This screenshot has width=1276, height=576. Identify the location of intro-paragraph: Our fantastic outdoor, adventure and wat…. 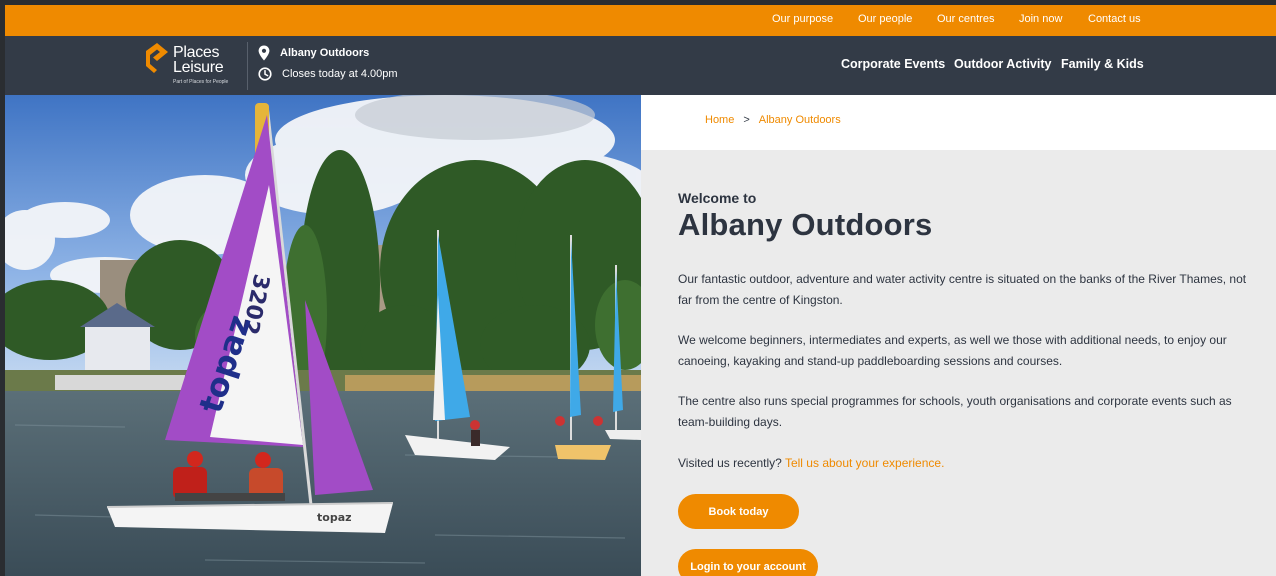
(962, 289).